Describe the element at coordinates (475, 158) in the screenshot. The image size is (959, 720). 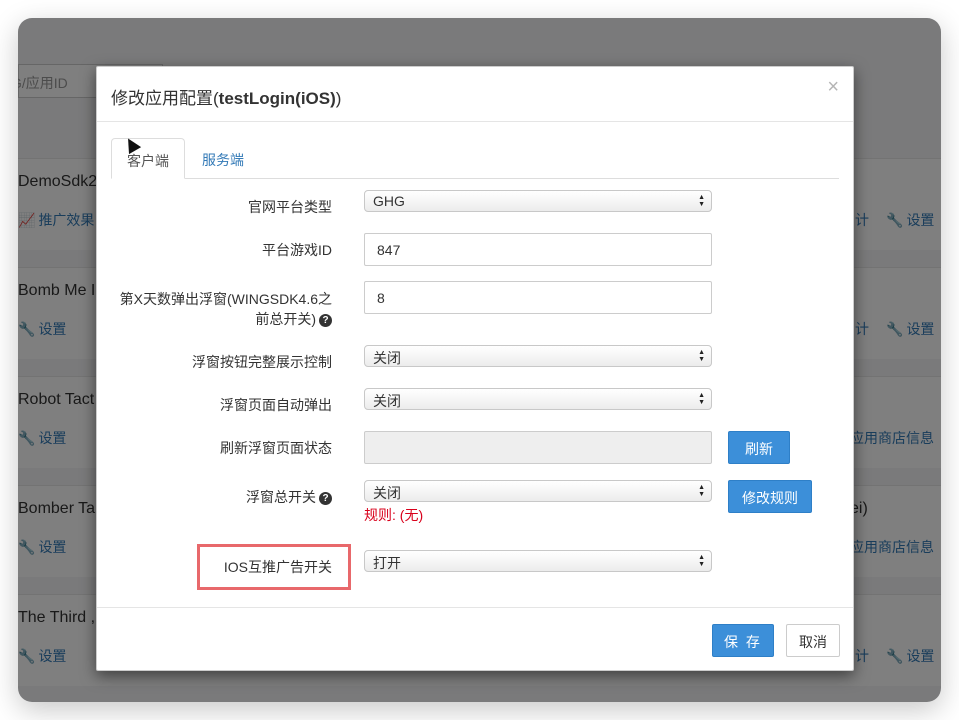
I see `config-tabs: 客户端 服务端` at that location.